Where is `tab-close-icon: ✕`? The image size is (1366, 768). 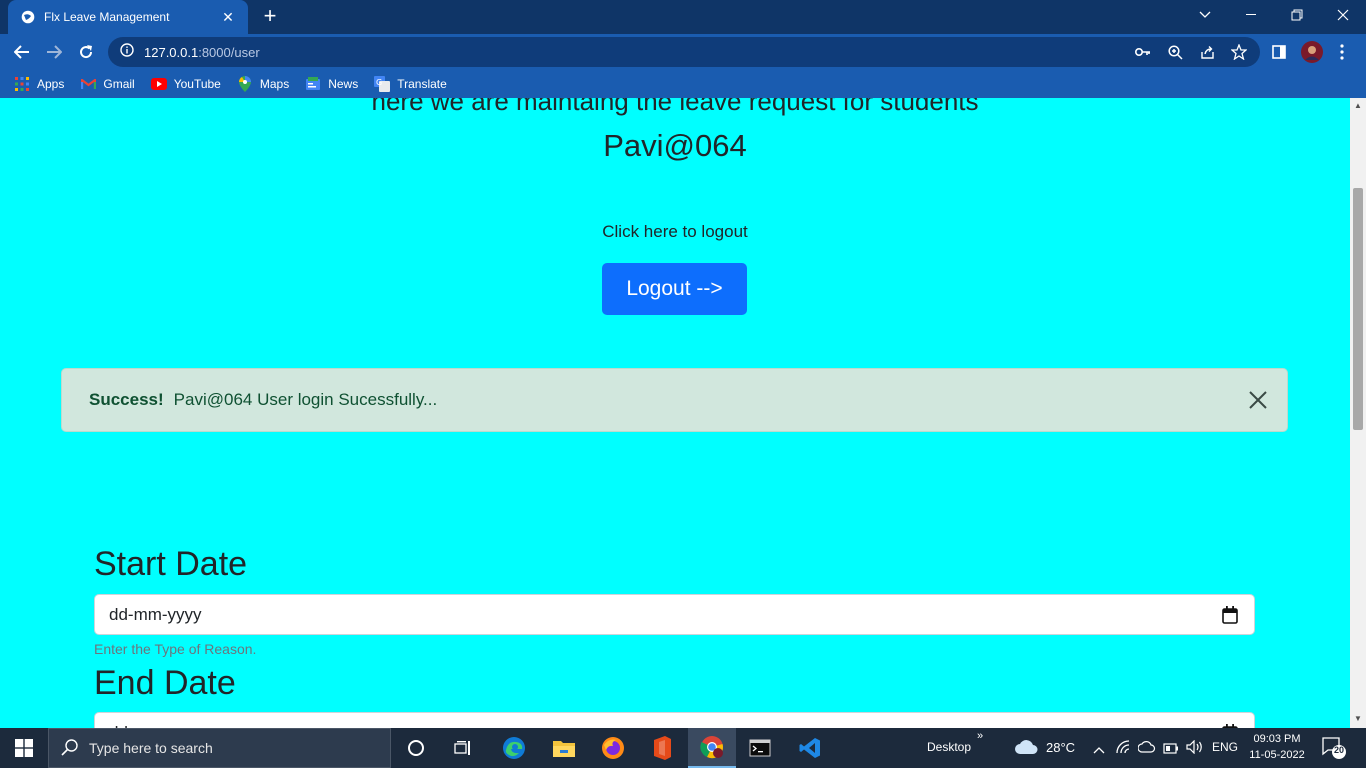
tab-close-icon: ✕ is located at coordinates (228, 17).